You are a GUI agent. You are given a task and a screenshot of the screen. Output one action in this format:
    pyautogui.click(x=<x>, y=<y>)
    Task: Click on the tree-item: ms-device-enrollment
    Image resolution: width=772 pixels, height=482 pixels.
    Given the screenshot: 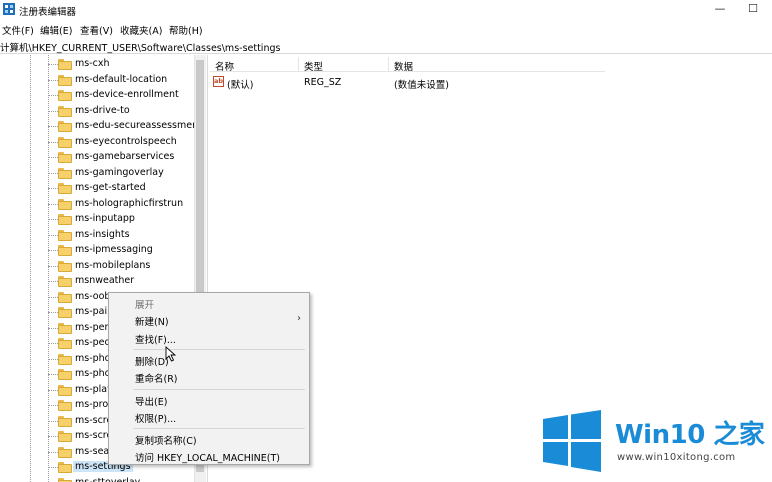 What is the action you would take?
    pyautogui.click(x=125, y=95)
    